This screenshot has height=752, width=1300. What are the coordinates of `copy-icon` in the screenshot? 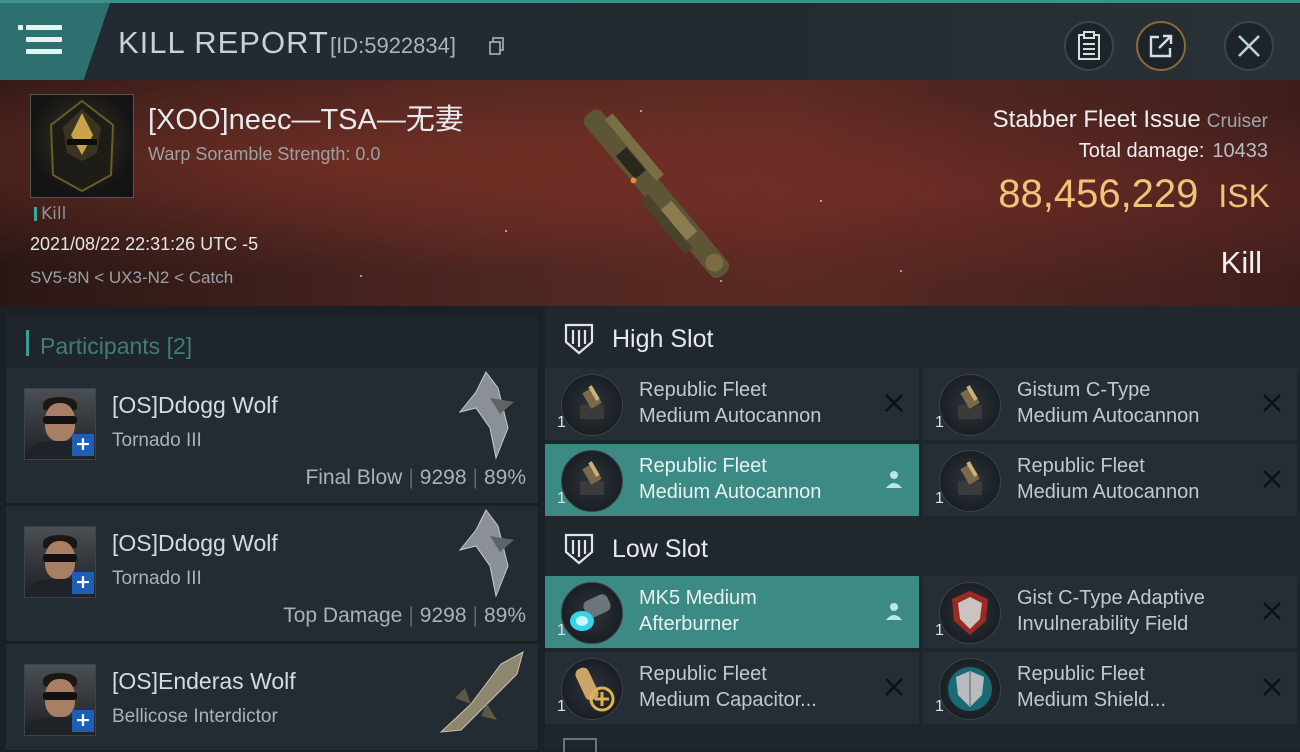 It's located at (497, 46).